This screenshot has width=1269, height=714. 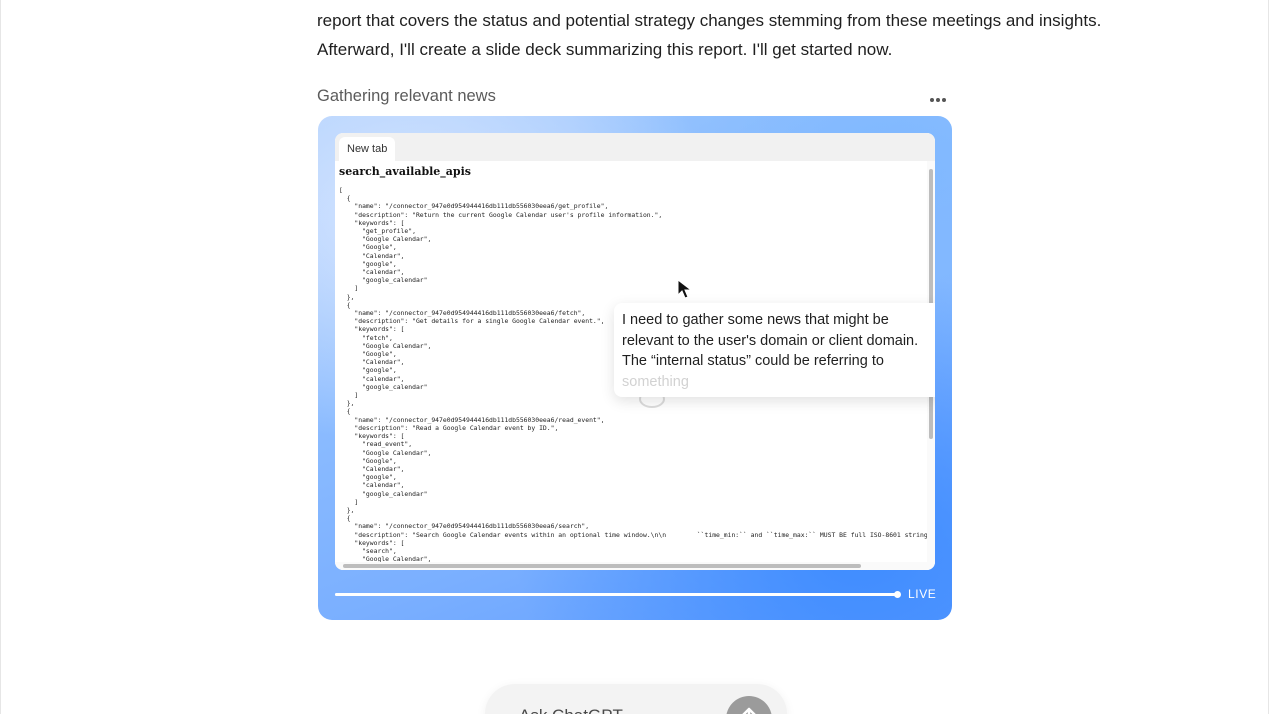 What do you see at coordinates (636, 699) in the screenshot?
I see `chat-composer: Ask ChatGPT` at bounding box center [636, 699].